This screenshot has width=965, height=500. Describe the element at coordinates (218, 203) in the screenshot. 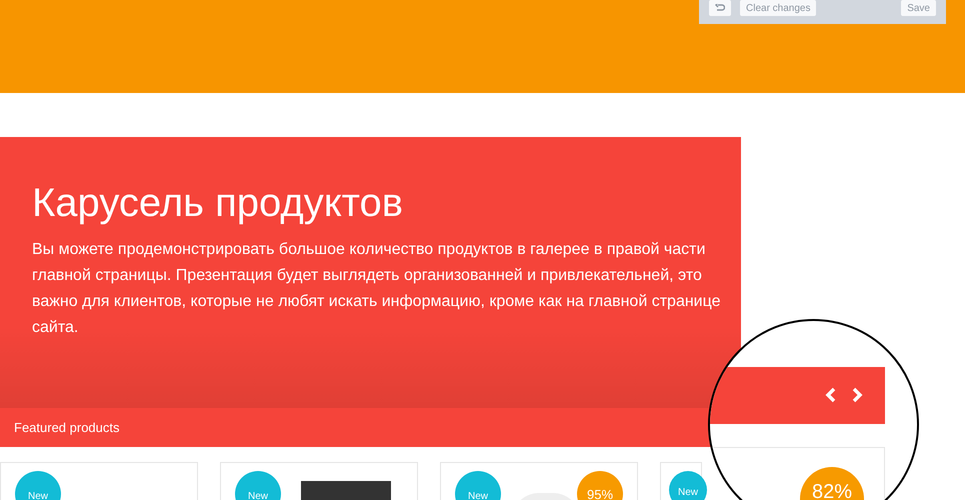

I see `hero-title: Карусель продуктов` at that location.